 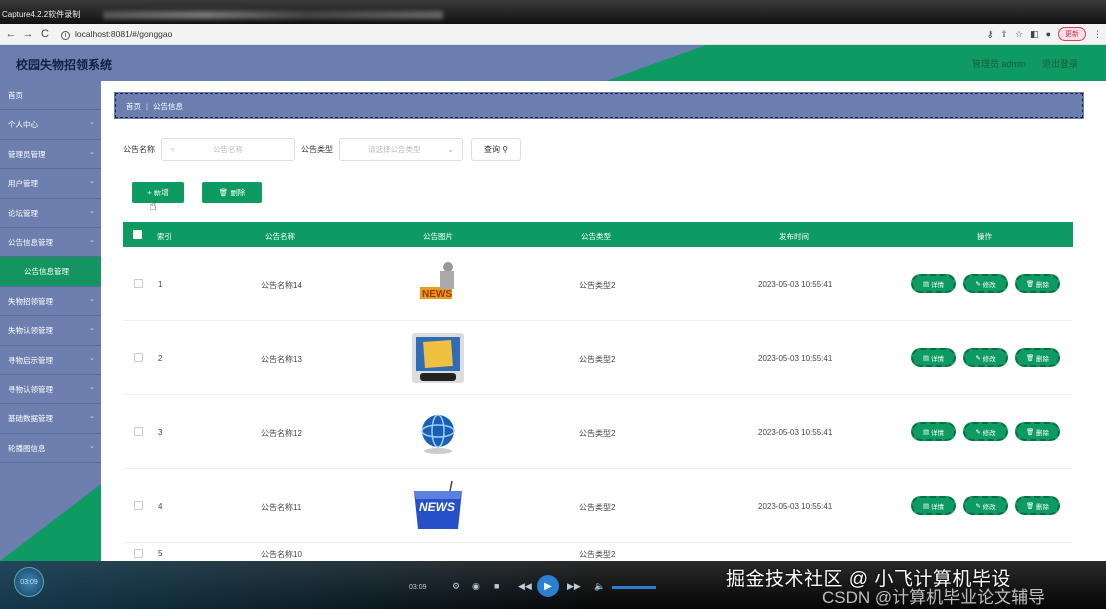 I want to click on sidebar-item: 寻物认领管理 ⌄, so click(x=50, y=390).